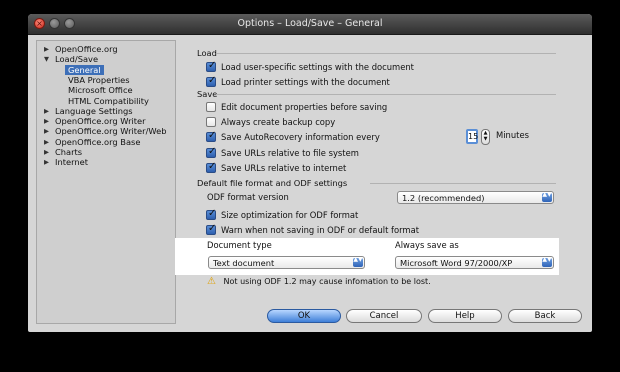 Image resolution: width=620 pixels, height=372 pixels. I want to click on odf-version-label: ODF format version, so click(248, 197).